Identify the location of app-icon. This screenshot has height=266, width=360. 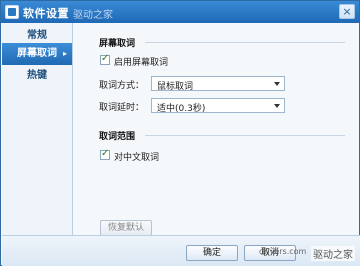
(12, 12).